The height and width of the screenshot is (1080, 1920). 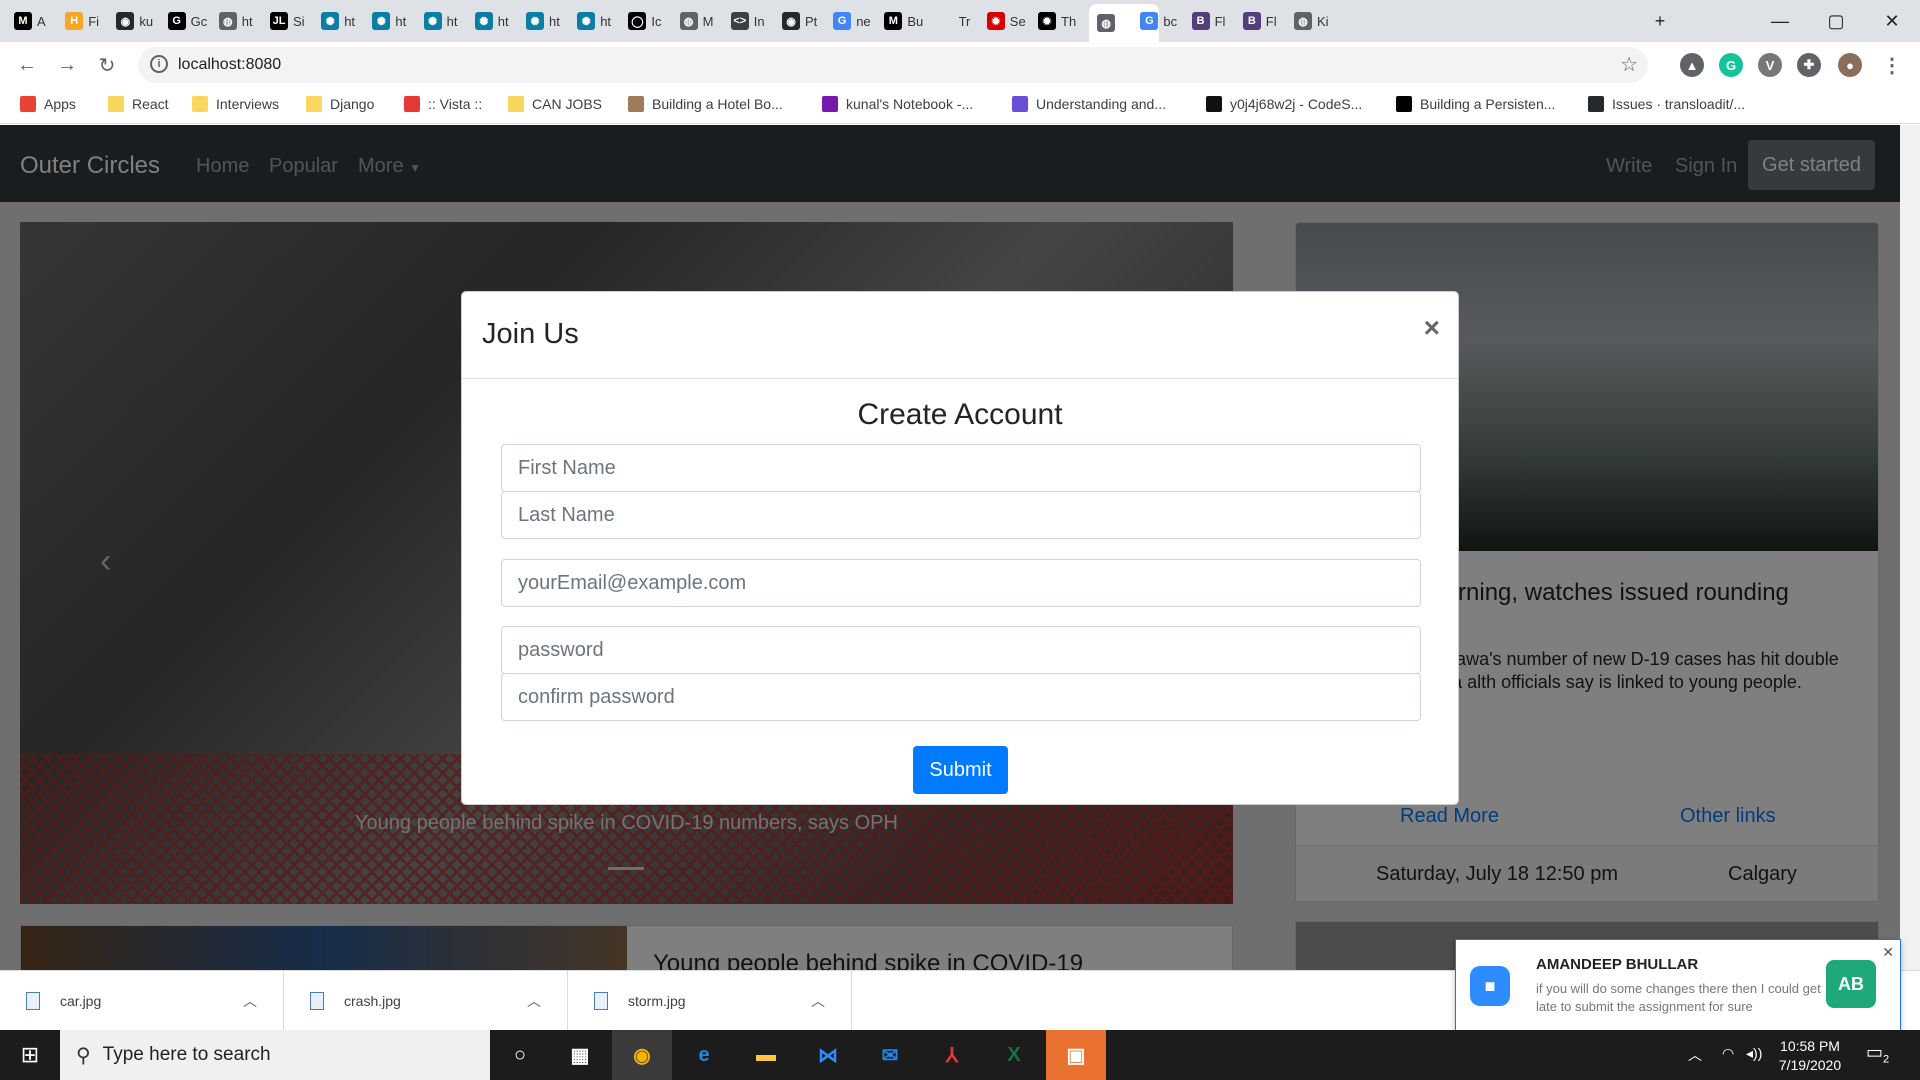 What do you see at coordinates (1159, 21) in the screenshot?
I see `browser-tab: Gbc` at bounding box center [1159, 21].